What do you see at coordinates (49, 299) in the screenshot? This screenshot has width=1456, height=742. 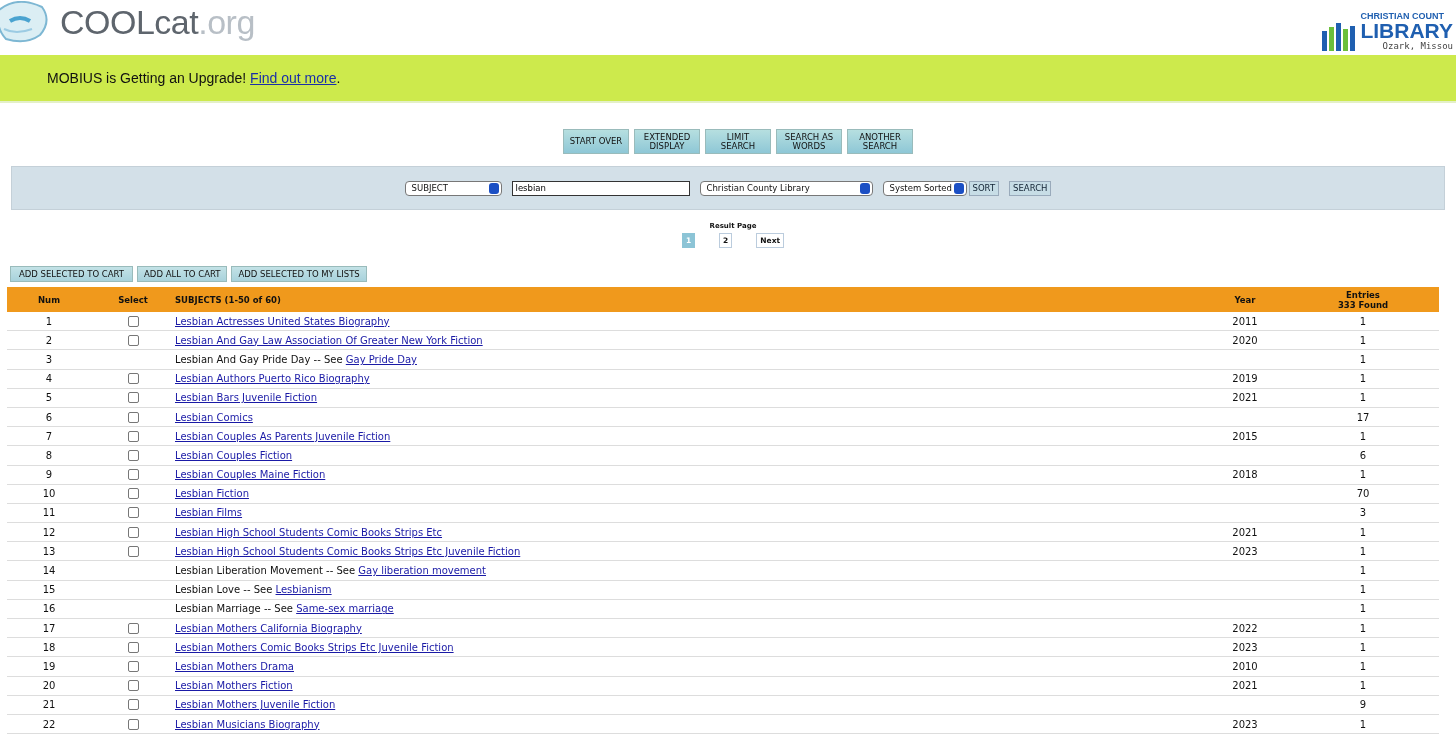 I see `column-header: Num` at bounding box center [49, 299].